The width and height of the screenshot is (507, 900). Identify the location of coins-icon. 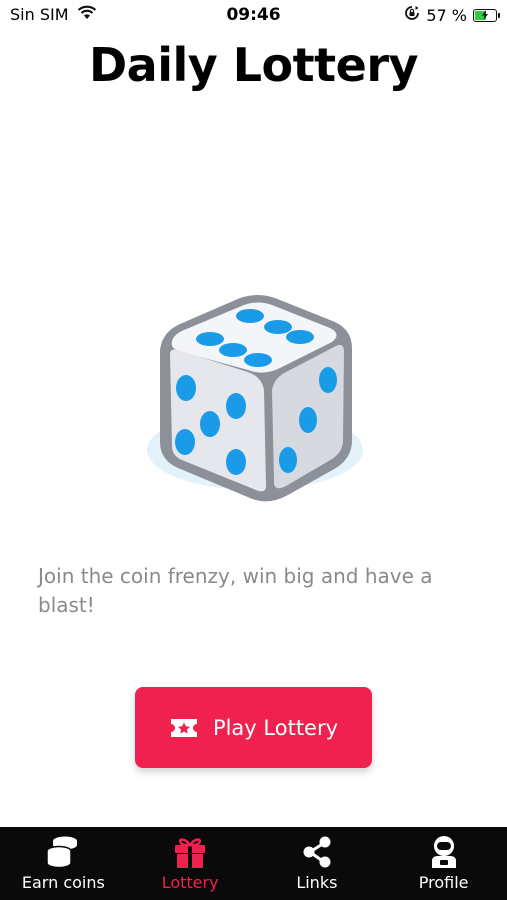
(63, 852).